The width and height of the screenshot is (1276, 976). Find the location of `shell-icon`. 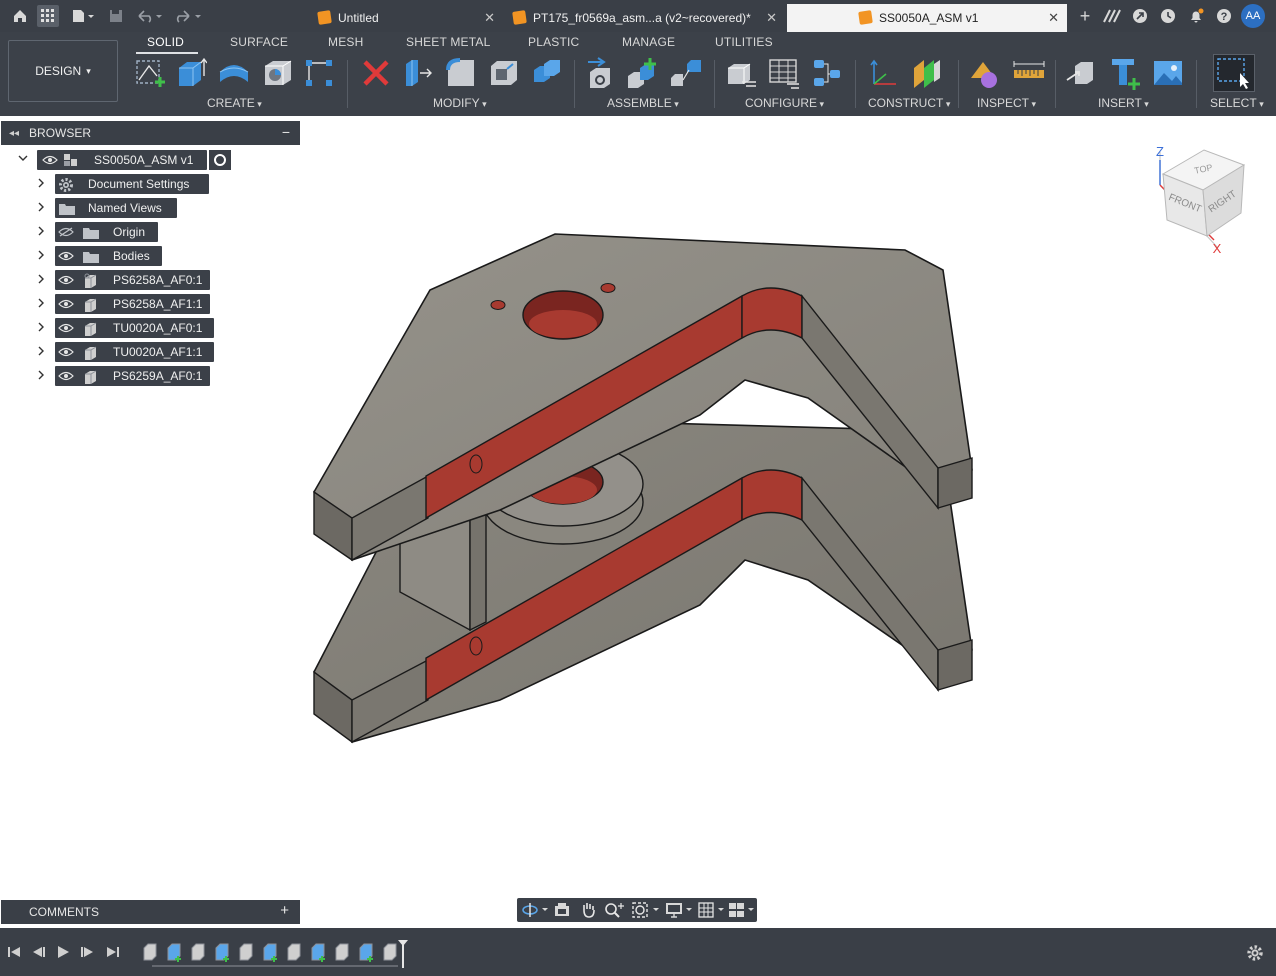

shell-icon is located at coordinates (504, 73).